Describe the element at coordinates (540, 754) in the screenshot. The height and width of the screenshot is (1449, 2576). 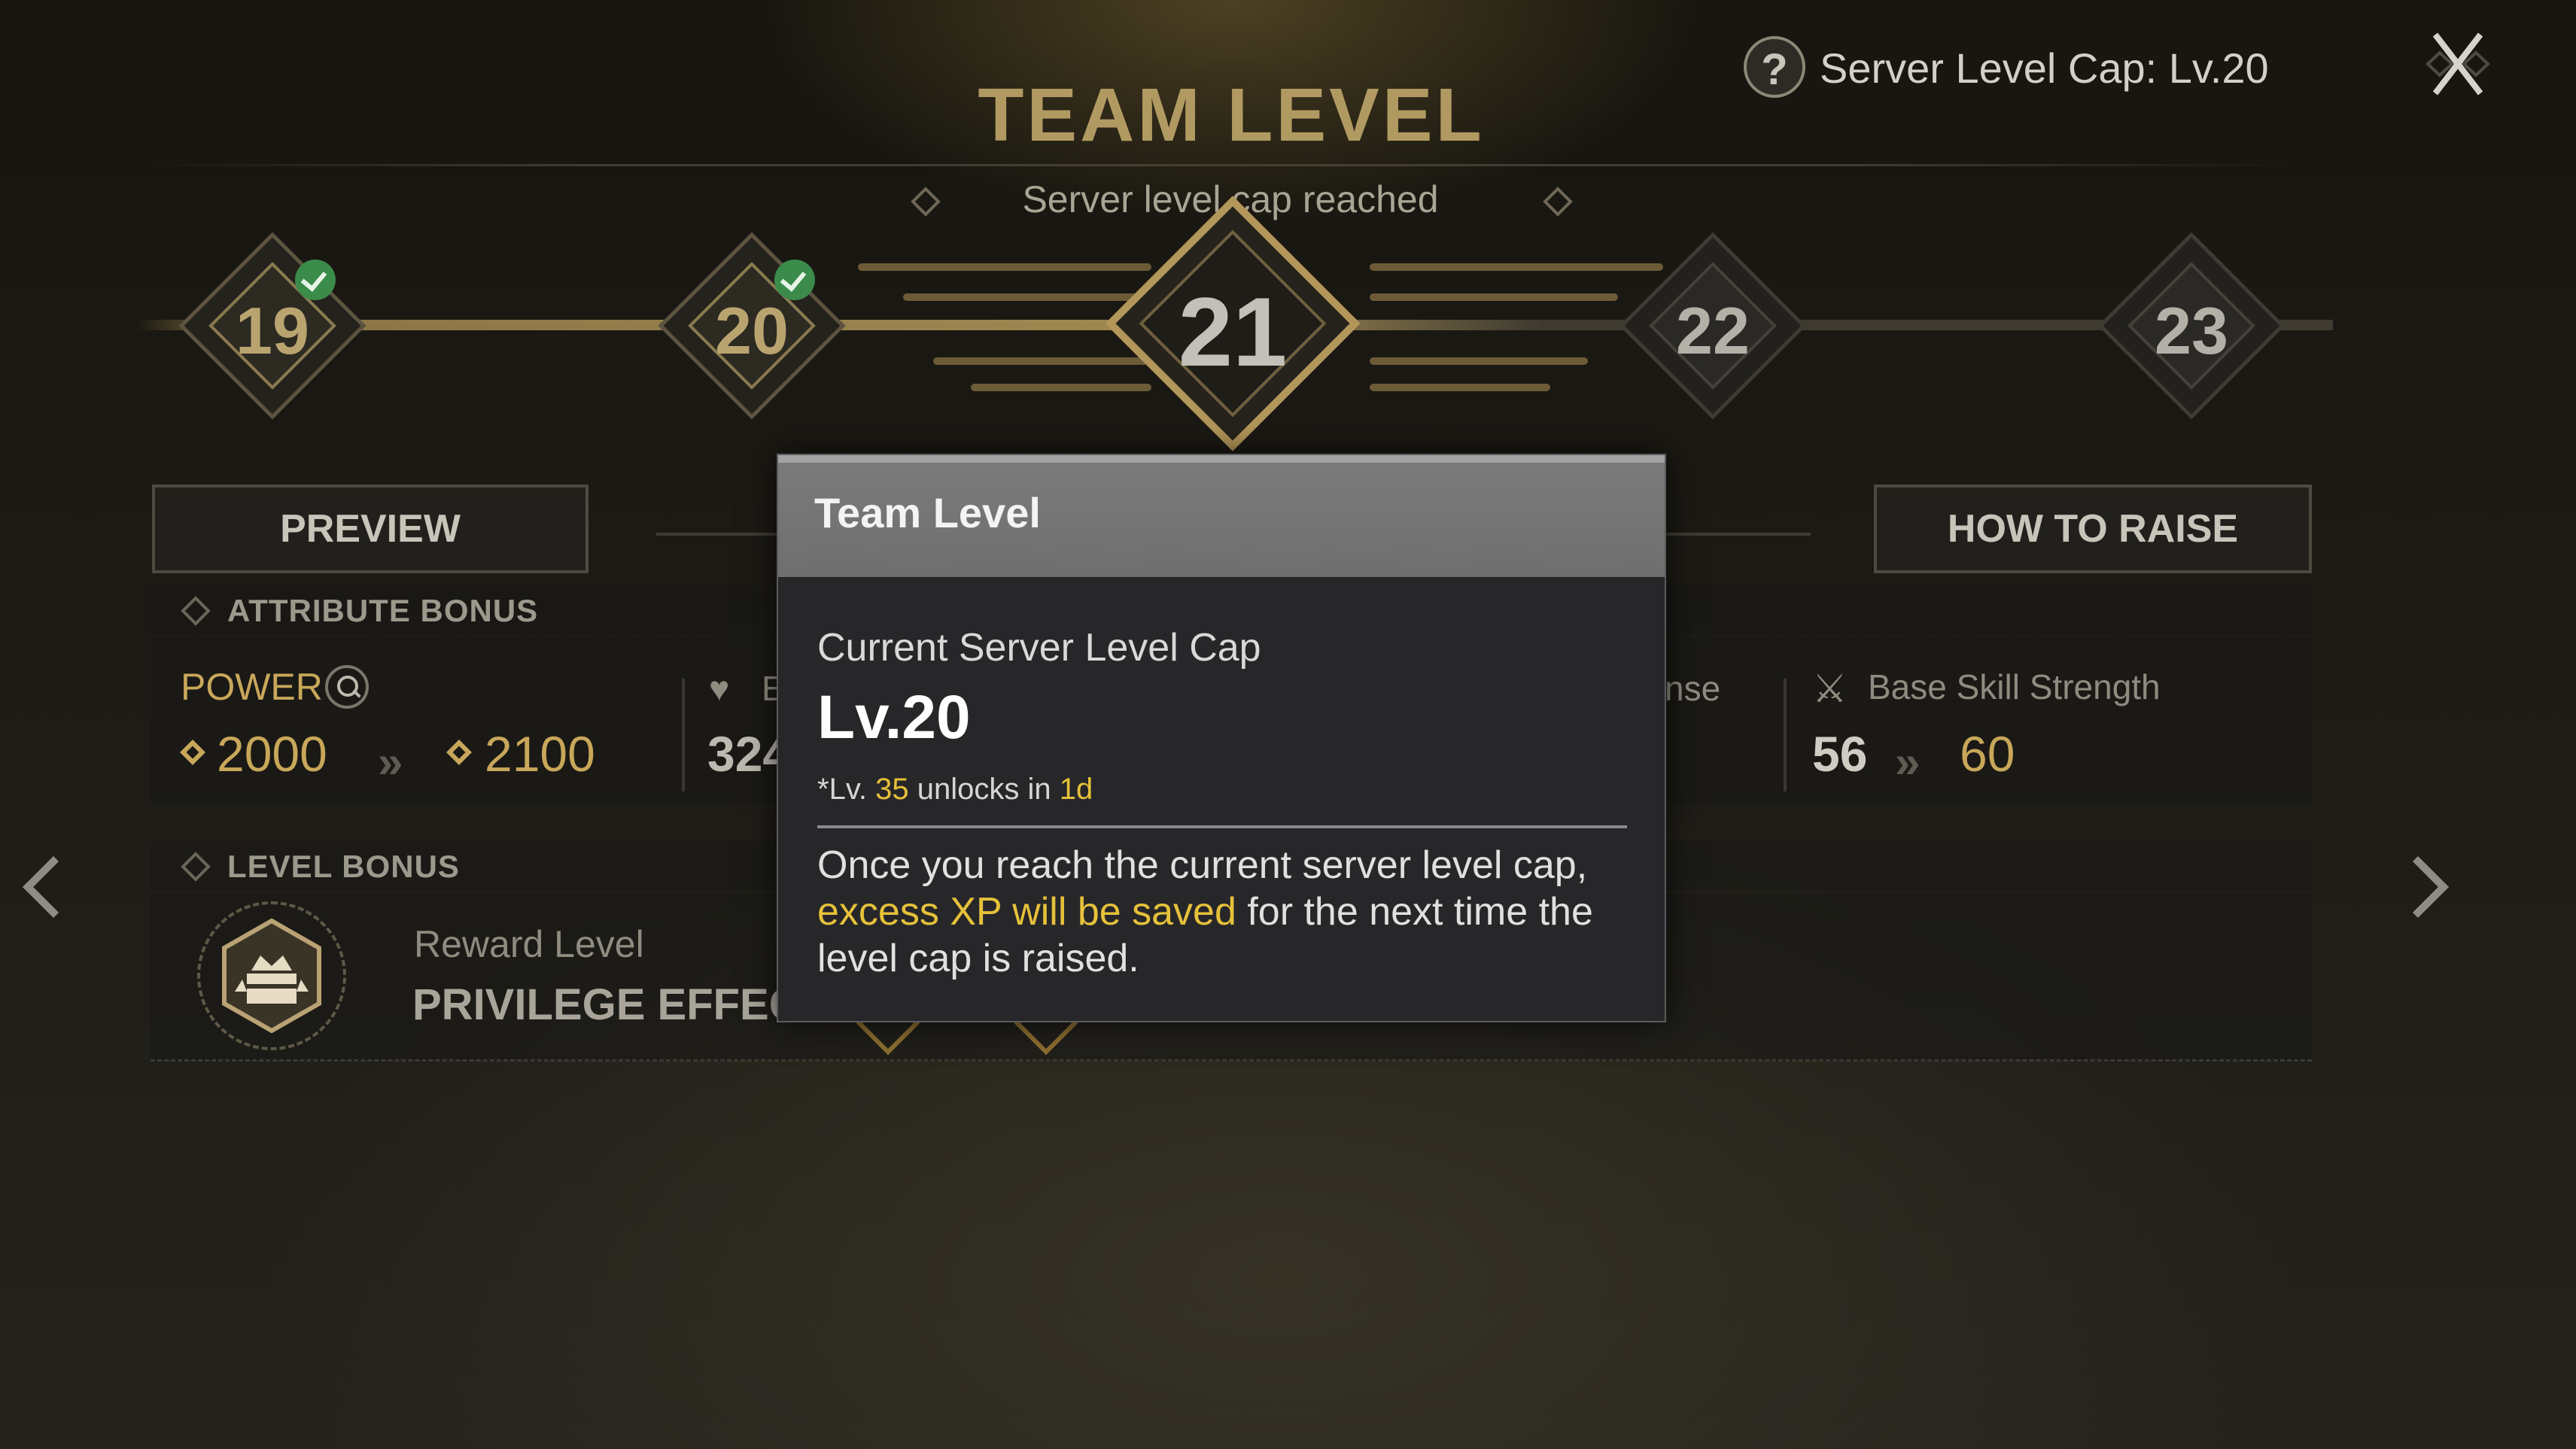
I see `power-to-value: 2100` at that location.